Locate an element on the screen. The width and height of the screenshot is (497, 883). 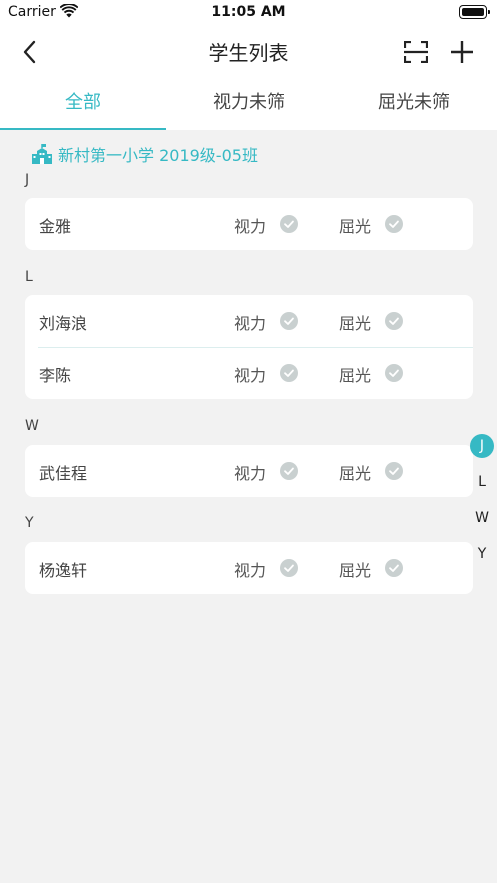
school-class-name: 新村第一小学 2019级-05班 is located at coordinates (158, 155).